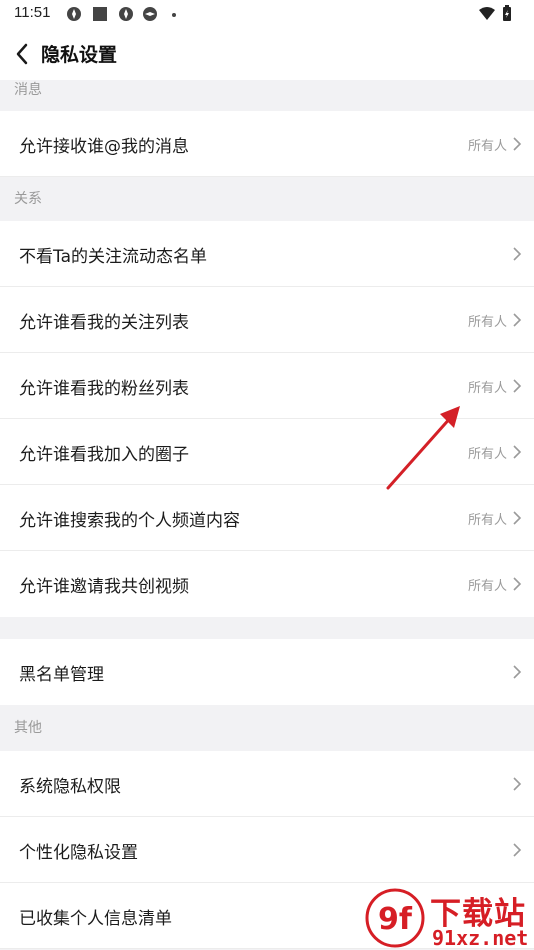 Image resolution: width=534 pixels, height=950 pixels. I want to click on row-personalized-privacy: 个性化隐私设置, so click(267, 850).